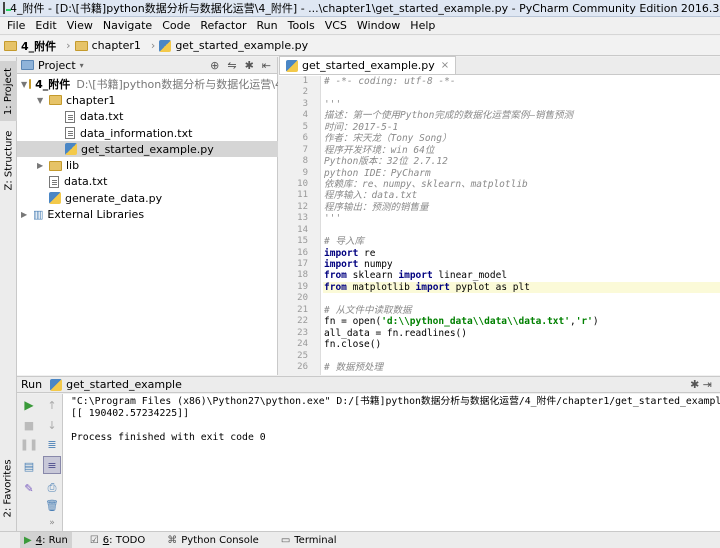 The height and width of the screenshot is (548, 720). What do you see at coordinates (54, 181) in the screenshot?
I see `text-file-icon` at bounding box center [54, 181].